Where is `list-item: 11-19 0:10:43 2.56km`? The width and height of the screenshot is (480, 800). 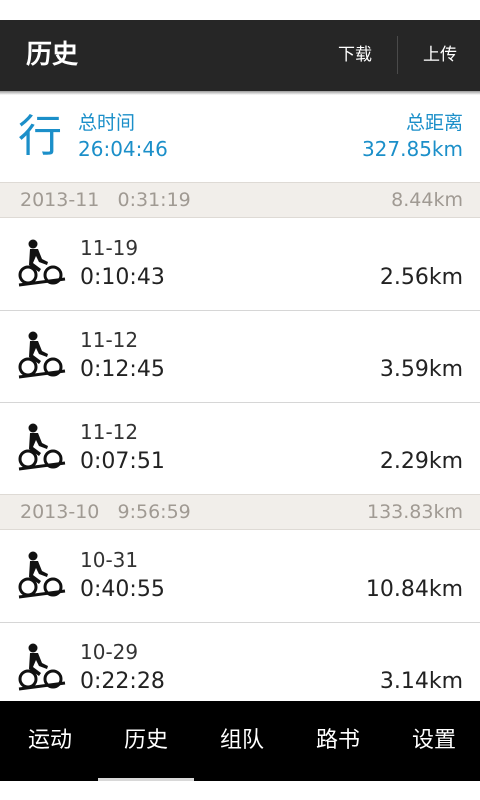 list-item: 11-19 0:10:43 2.56km is located at coordinates (240, 265).